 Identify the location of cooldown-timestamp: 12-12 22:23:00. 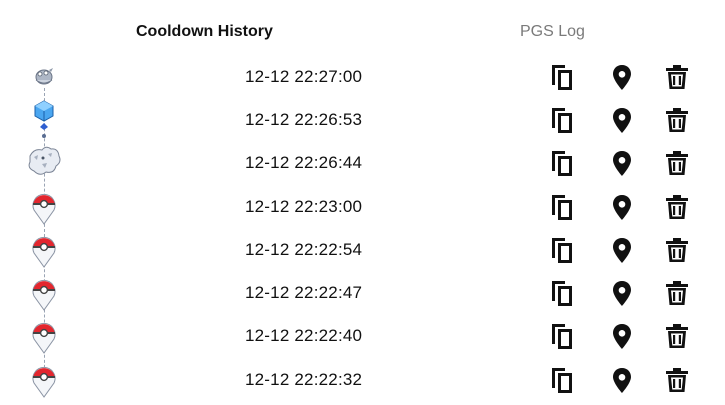
(304, 206).